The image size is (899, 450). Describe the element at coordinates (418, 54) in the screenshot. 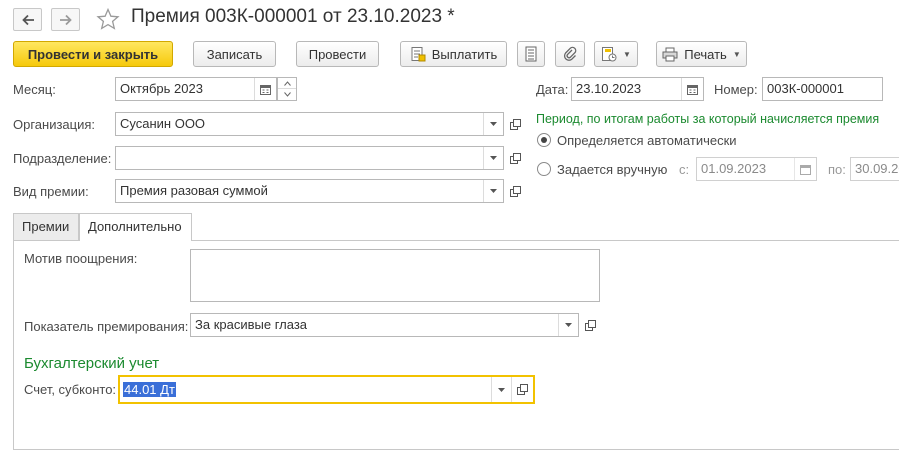

I see `pay-document-icon` at that location.